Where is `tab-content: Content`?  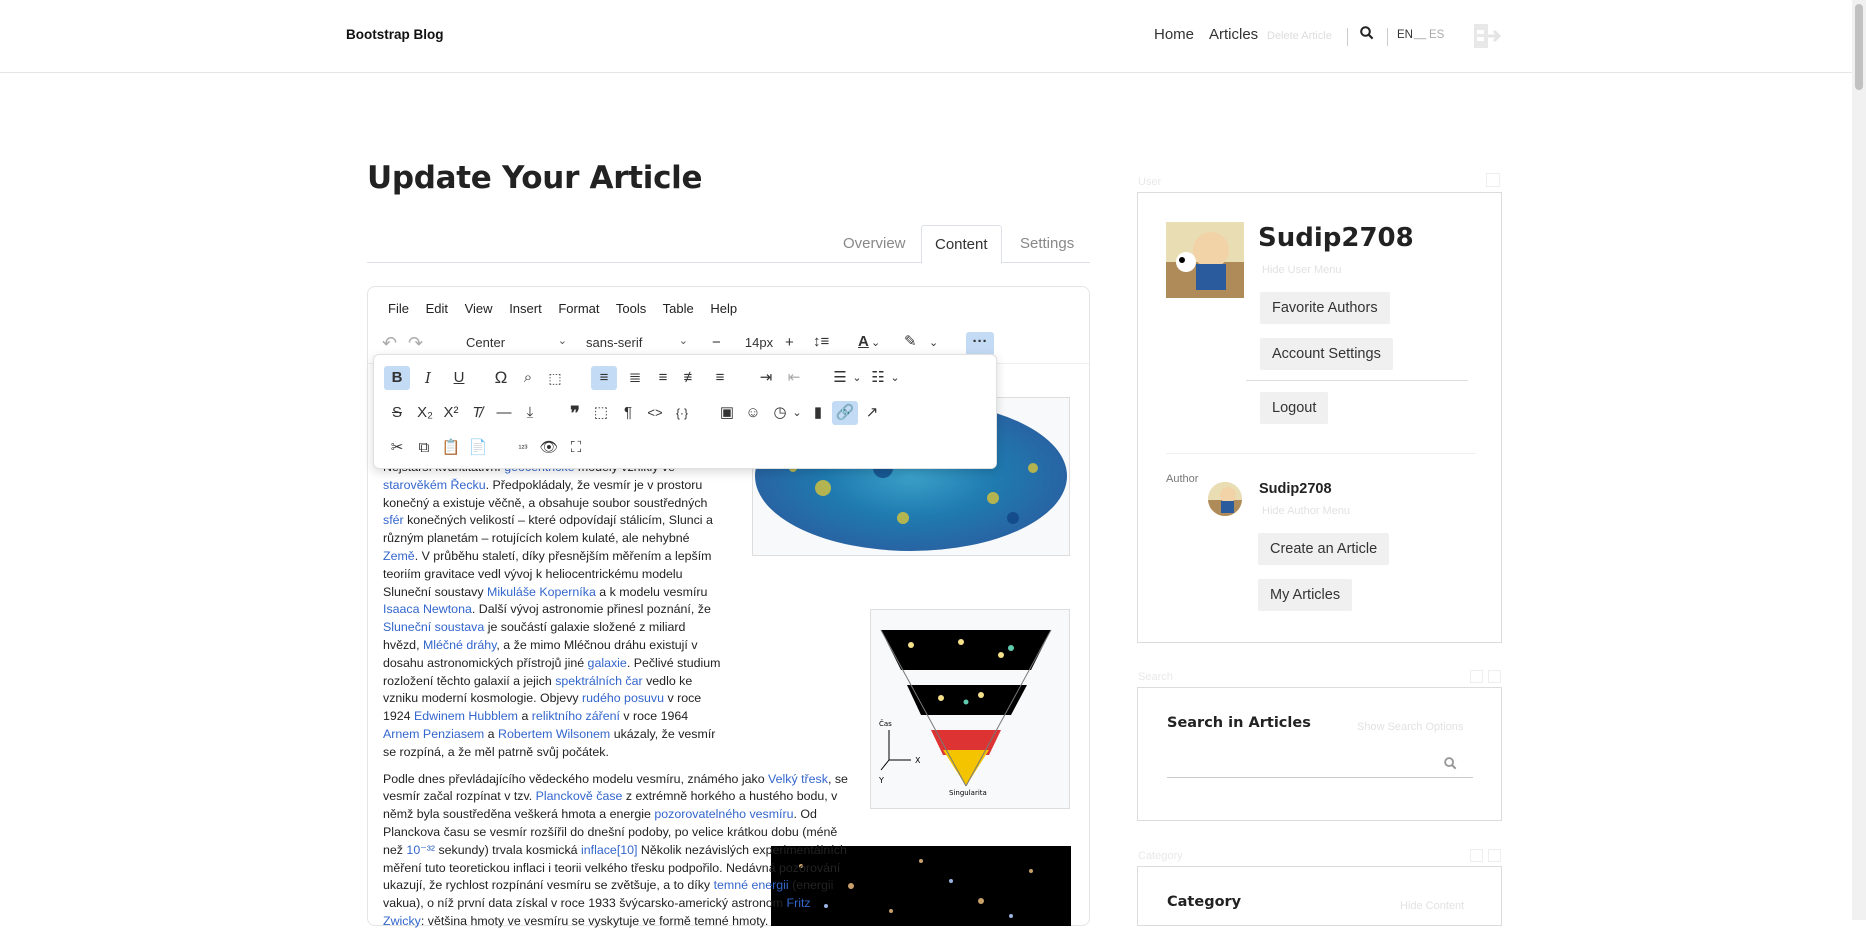 tab-content: Content is located at coordinates (961, 244).